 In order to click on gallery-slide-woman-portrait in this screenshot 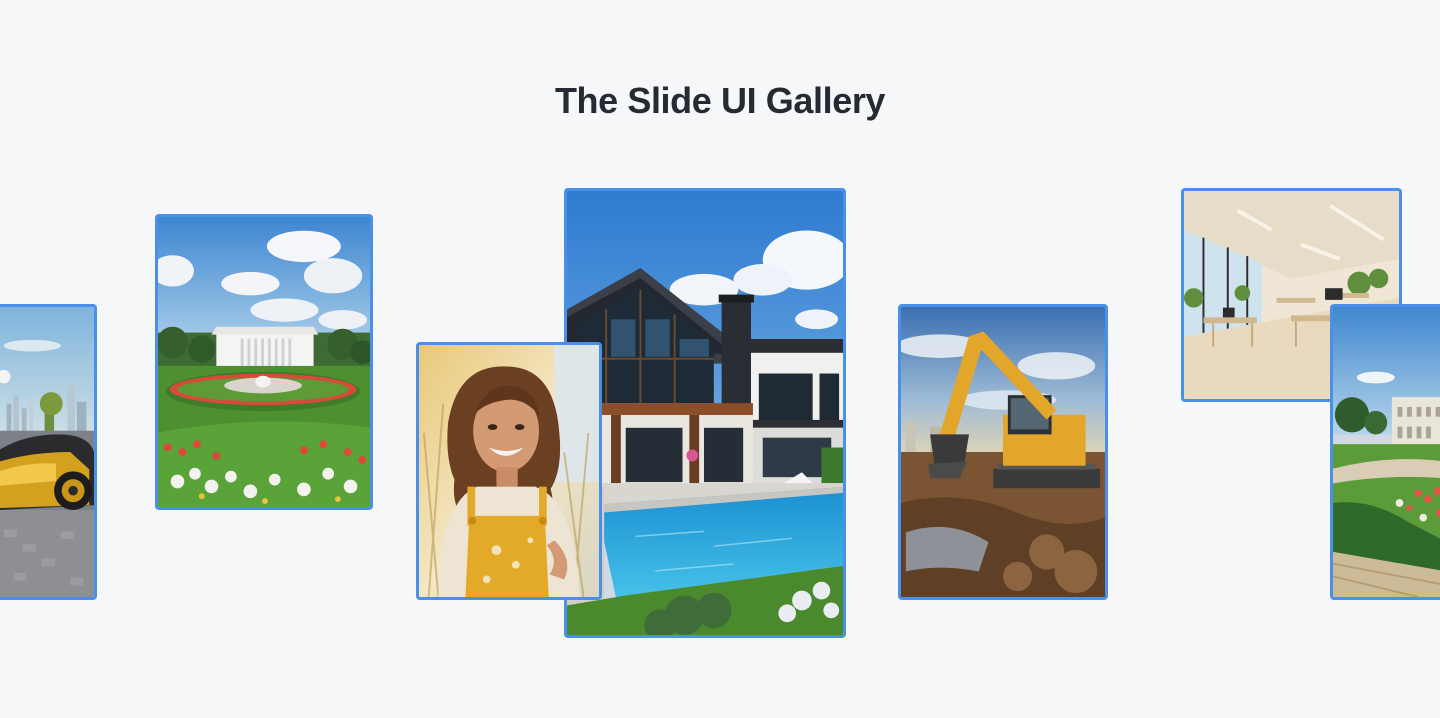, I will do `click(509, 471)`.